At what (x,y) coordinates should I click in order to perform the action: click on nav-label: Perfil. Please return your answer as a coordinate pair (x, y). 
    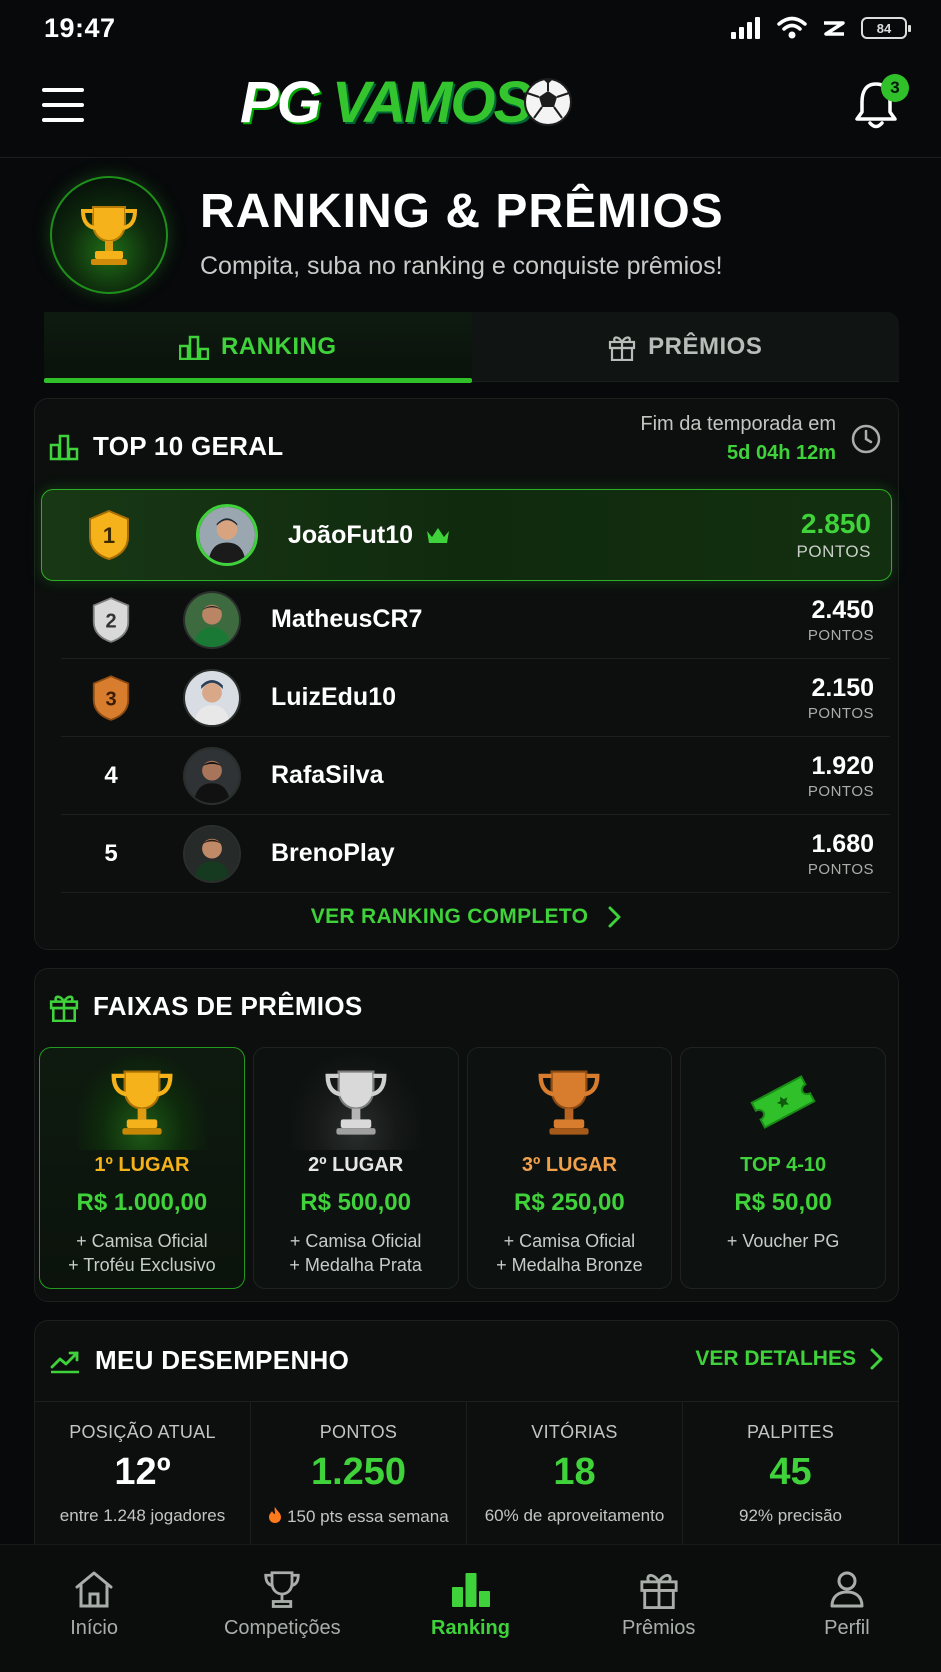
    Looking at the image, I should click on (847, 1628).